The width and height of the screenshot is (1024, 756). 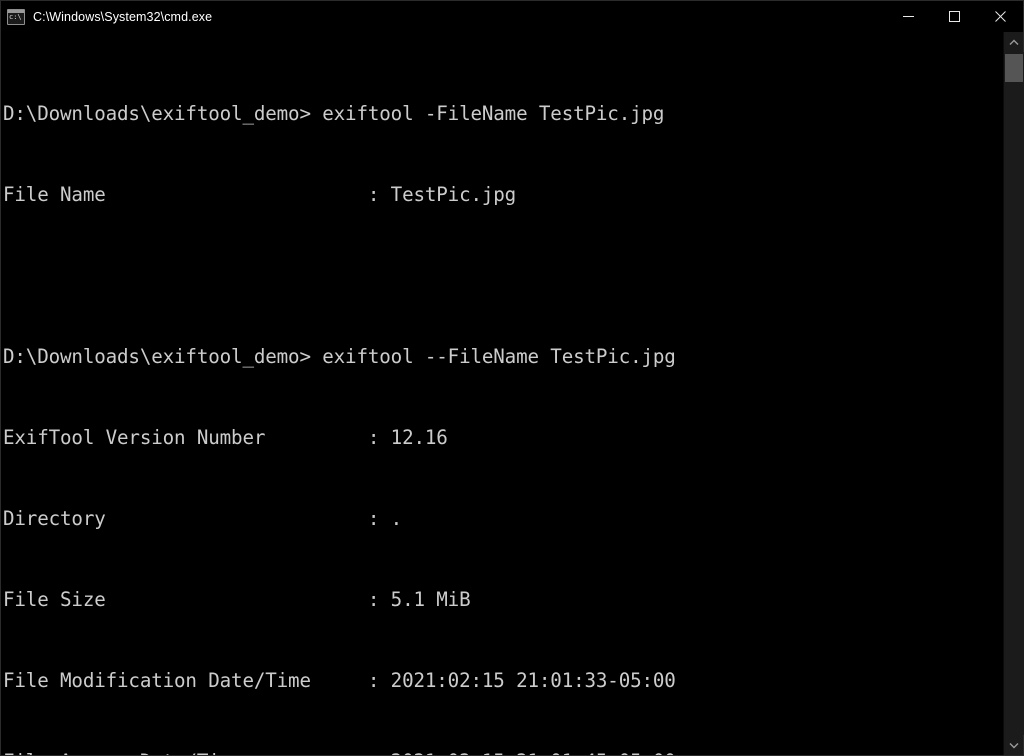 What do you see at coordinates (260, 194) in the screenshot?
I see `console-line: File Name : TestPic.jpg` at bounding box center [260, 194].